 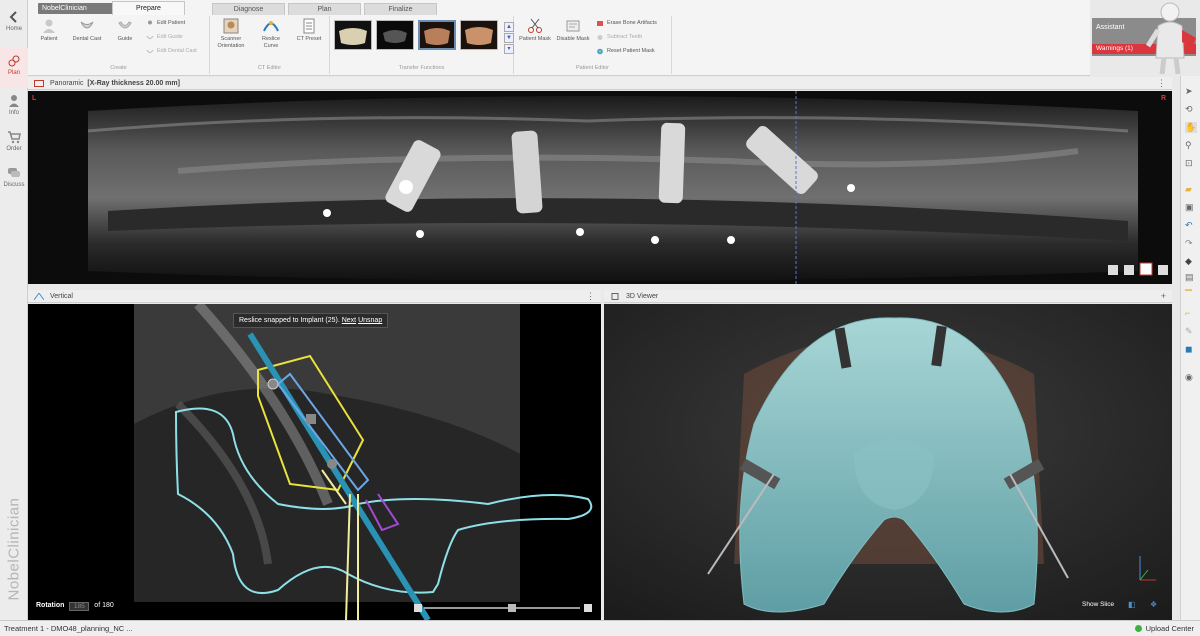 What do you see at coordinates (626, 23) in the screenshot?
I see `erase-bone-button: Erase Bone Artifacts` at bounding box center [626, 23].